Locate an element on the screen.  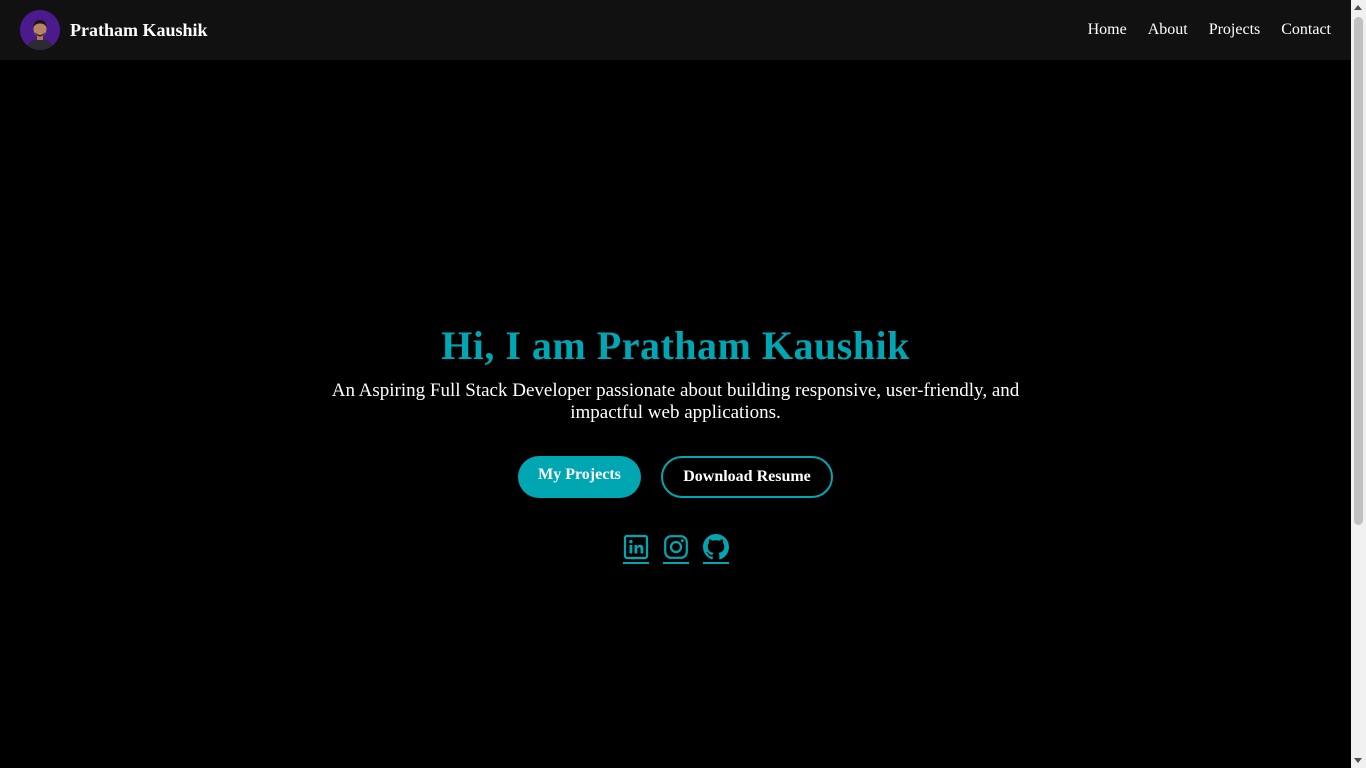
linkedin-icon is located at coordinates (636, 547).